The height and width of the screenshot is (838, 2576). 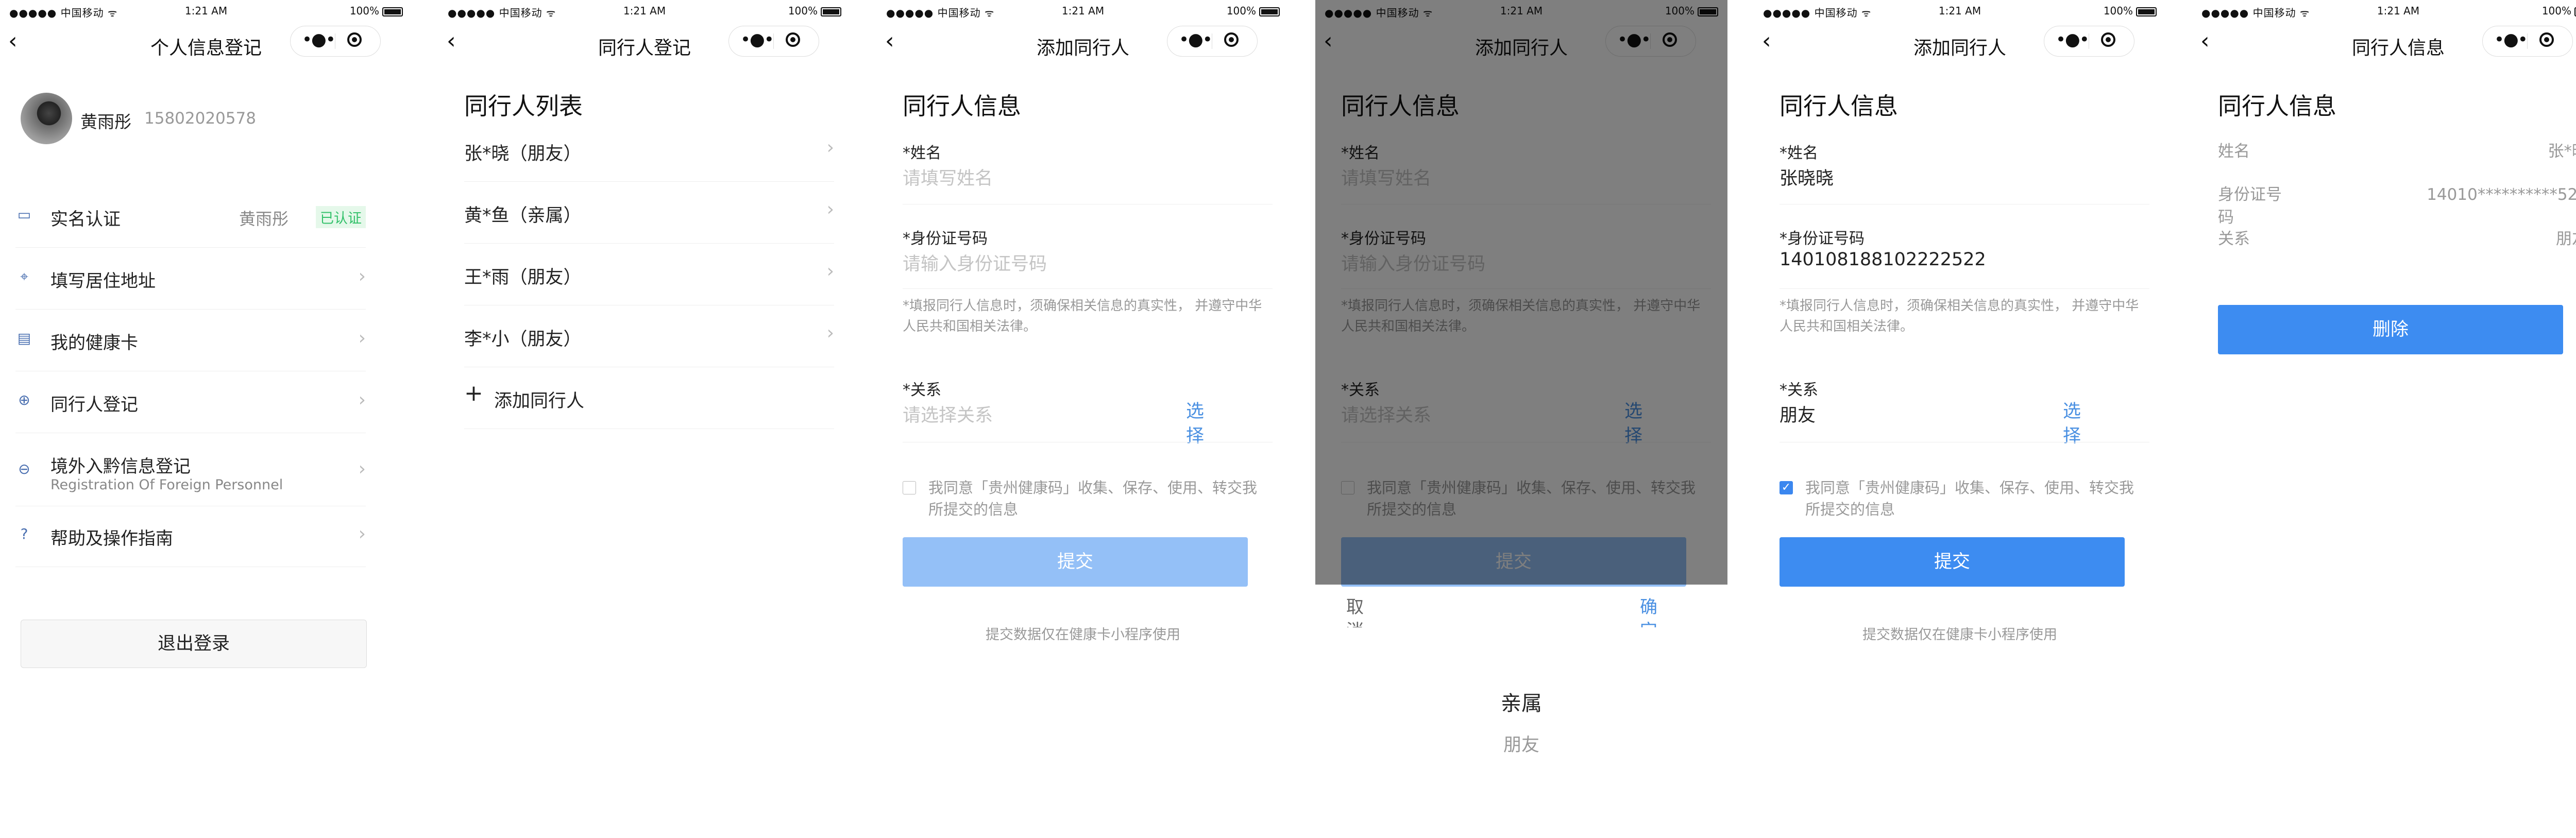 I want to click on detail-key: 身份证号码, so click(x=2250, y=206).